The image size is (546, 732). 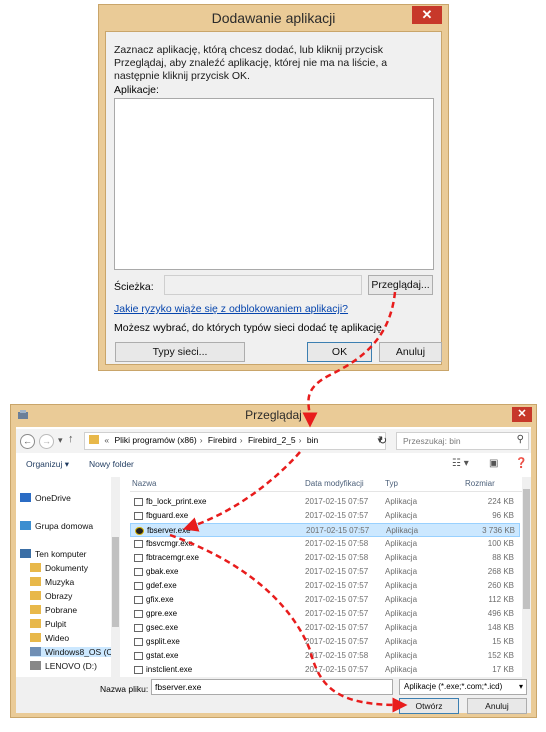 What do you see at coordinates (325, 628) in the screenshot?
I see `file-row: gsec.exe 2017-02-15 07:57 Aplikacja 148 KB` at bounding box center [325, 628].